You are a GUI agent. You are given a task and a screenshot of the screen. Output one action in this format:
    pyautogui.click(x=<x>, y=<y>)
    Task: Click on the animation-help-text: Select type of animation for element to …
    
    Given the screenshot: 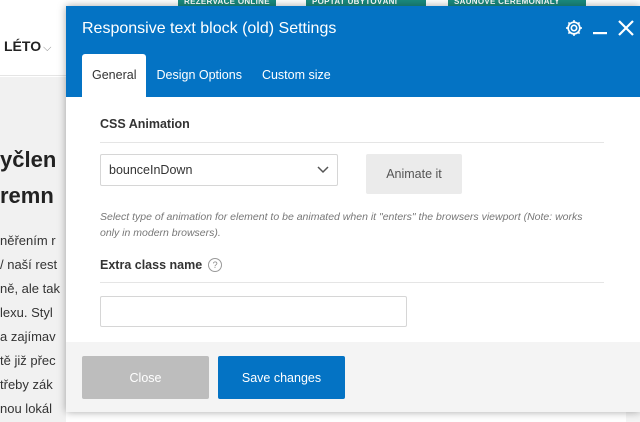 What is the action you would take?
    pyautogui.click(x=341, y=225)
    